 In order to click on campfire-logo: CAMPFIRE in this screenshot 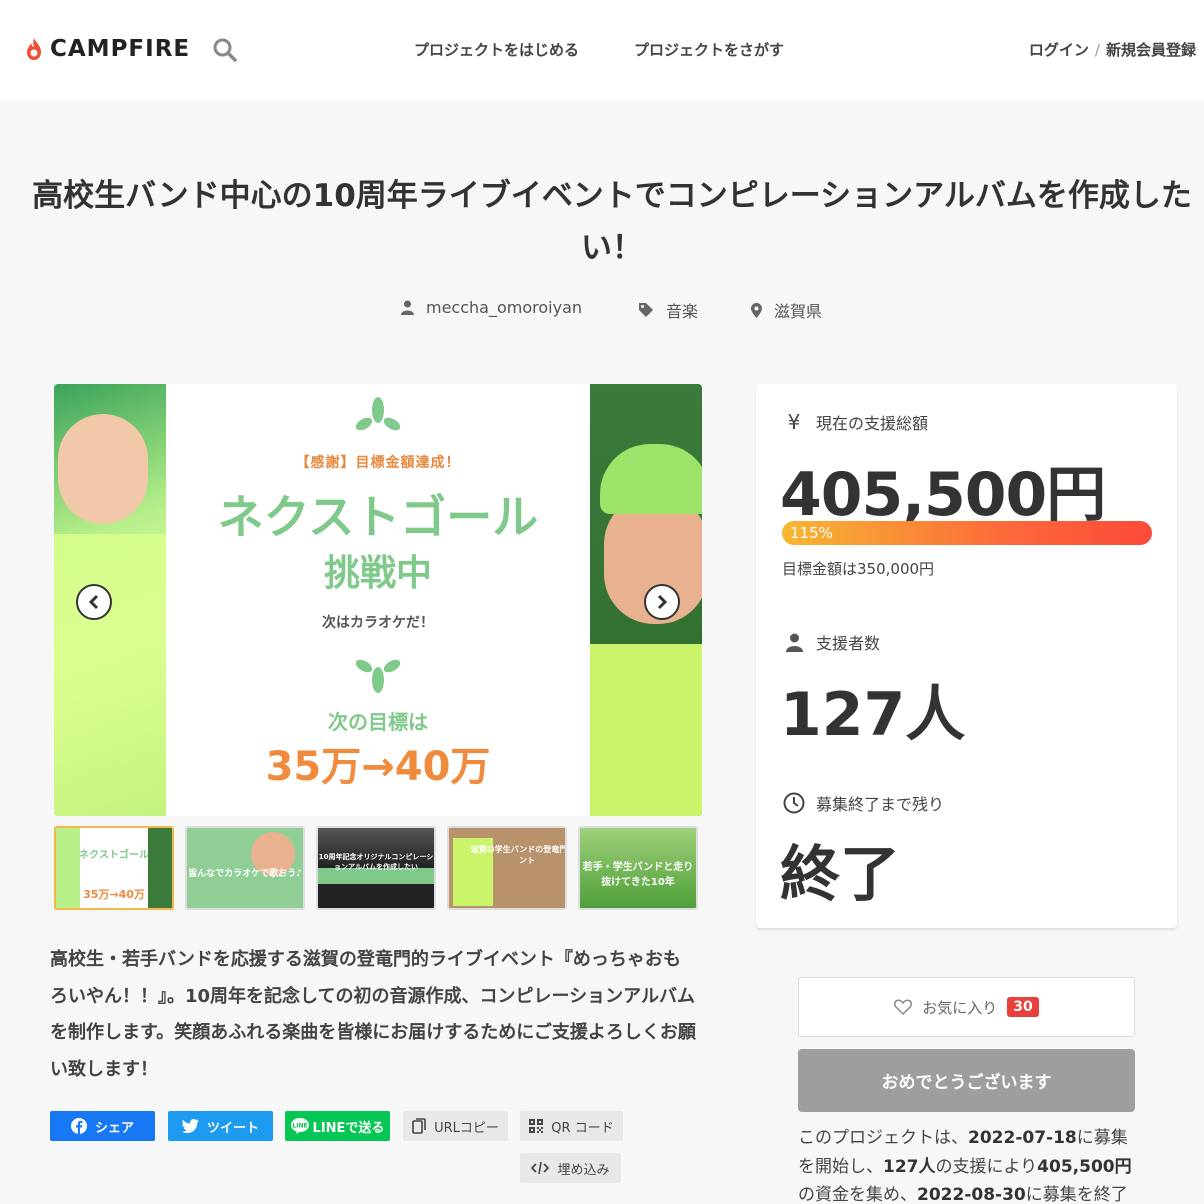, I will do `click(107, 49)`.